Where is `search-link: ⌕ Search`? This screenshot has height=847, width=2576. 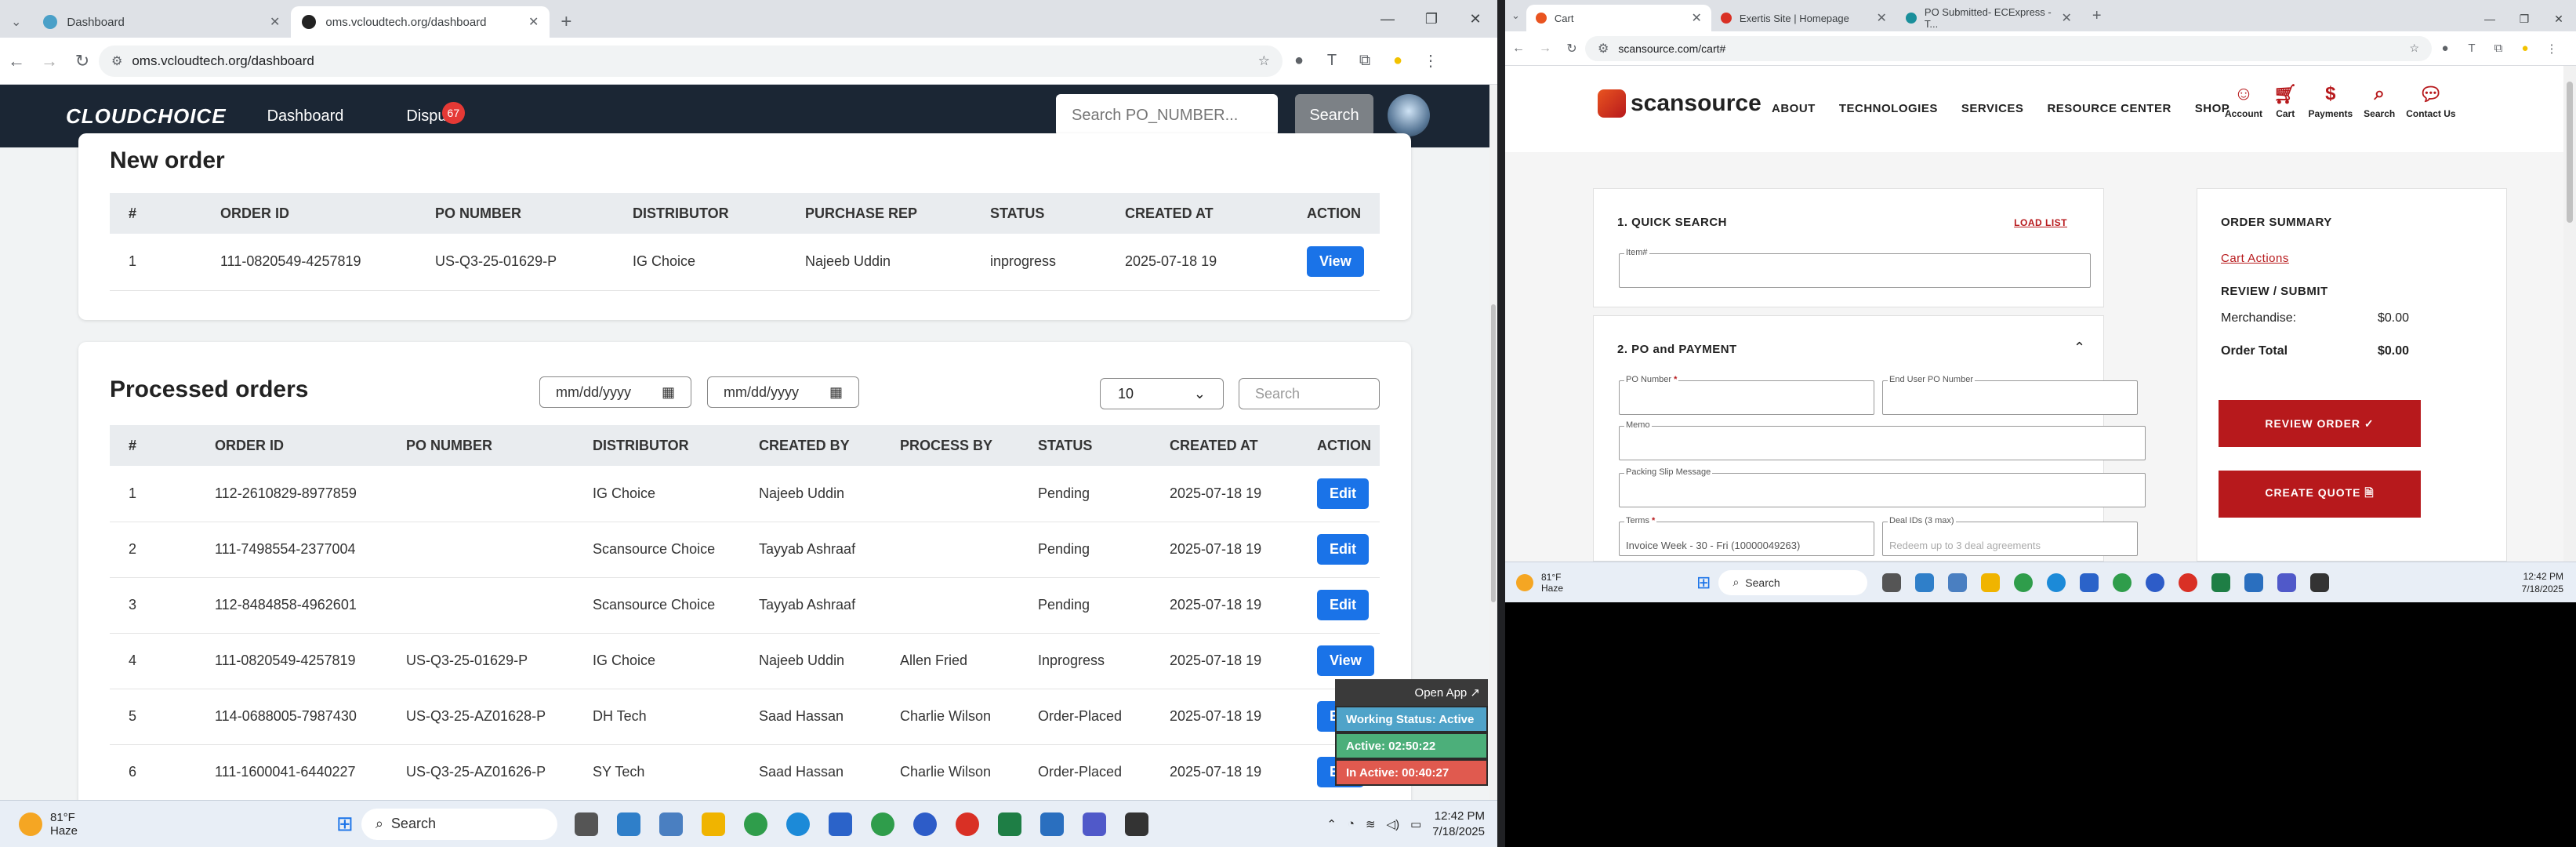 search-link: ⌕ Search is located at coordinates (2379, 99).